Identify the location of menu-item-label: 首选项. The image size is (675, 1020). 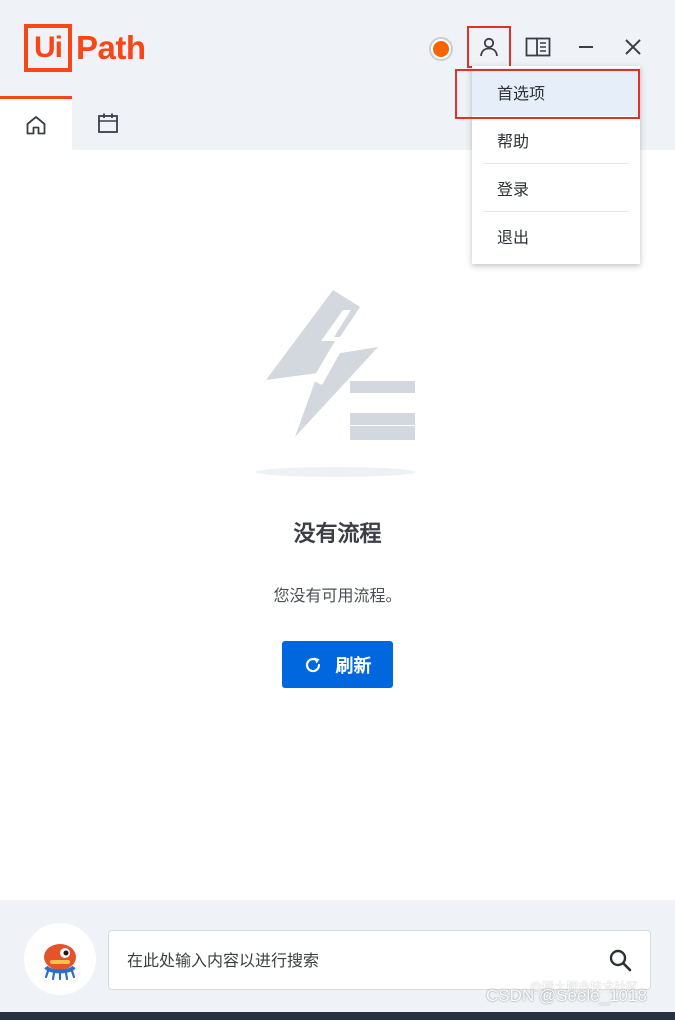
(521, 93).